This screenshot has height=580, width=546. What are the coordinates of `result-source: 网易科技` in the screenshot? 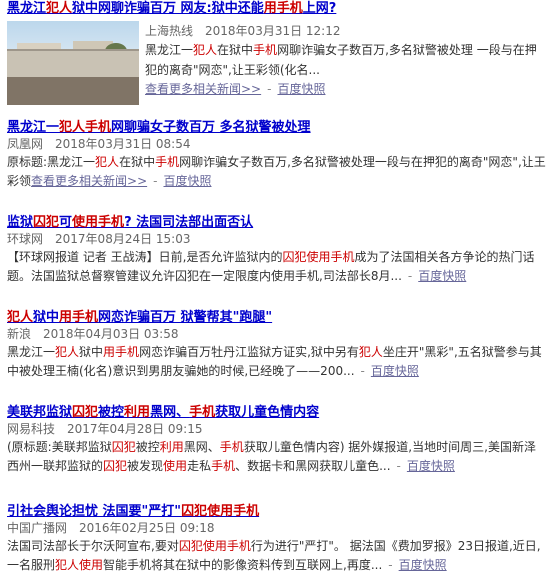 It's located at (31, 429).